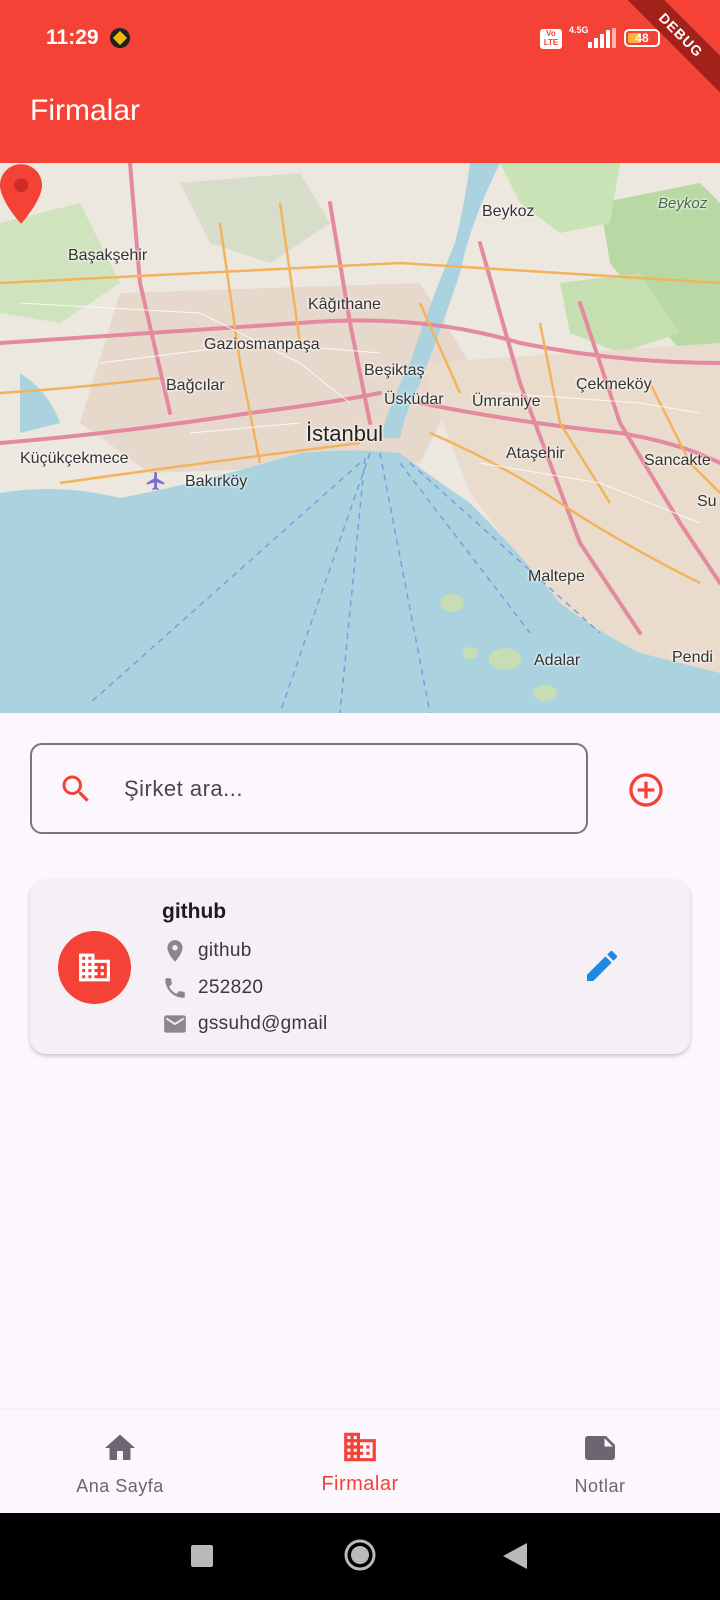 Image resolution: width=720 pixels, height=1600 pixels. What do you see at coordinates (602, 966) in the screenshot?
I see `edit-icon` at bounding box center [602, 966].